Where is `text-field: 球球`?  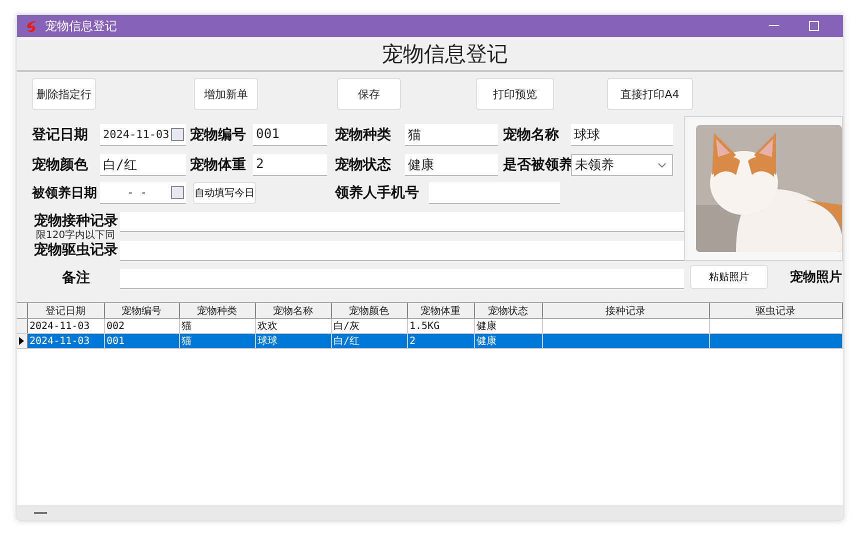 text-field: 球球 is located at coordinates (622, 135).